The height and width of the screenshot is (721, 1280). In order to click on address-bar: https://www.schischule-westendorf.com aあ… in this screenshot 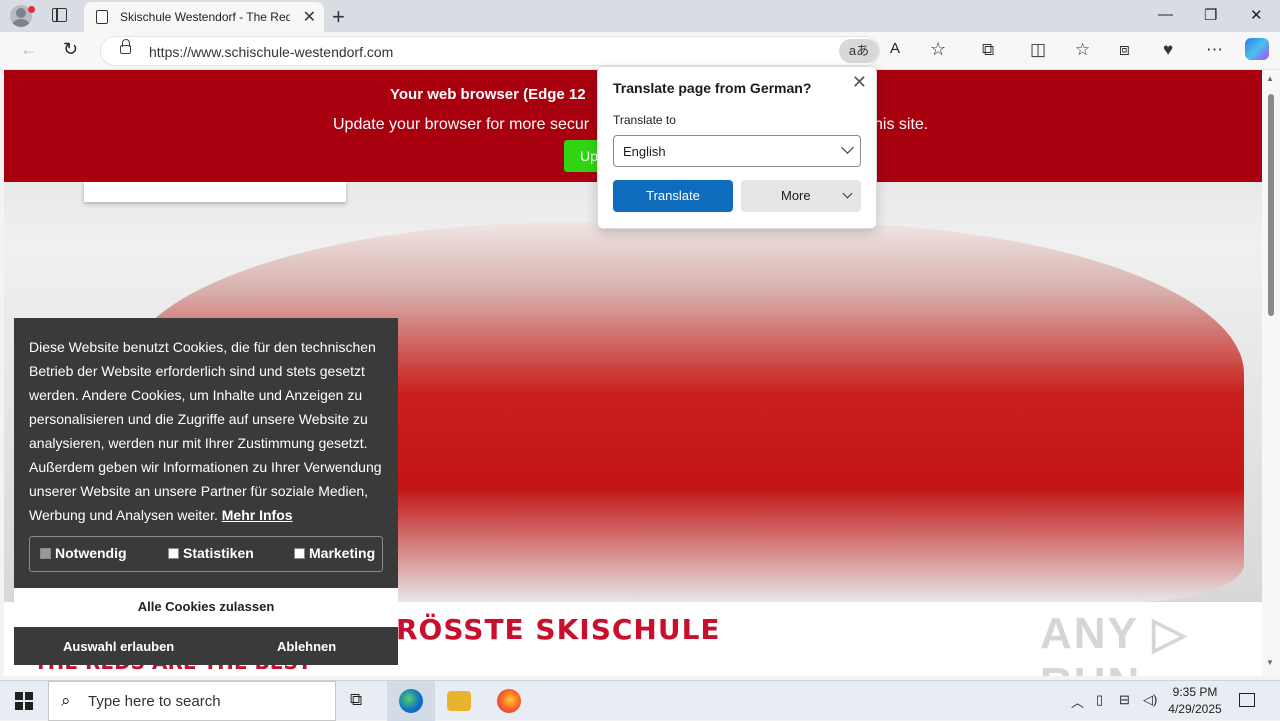, I will do `click(523, 51)`.